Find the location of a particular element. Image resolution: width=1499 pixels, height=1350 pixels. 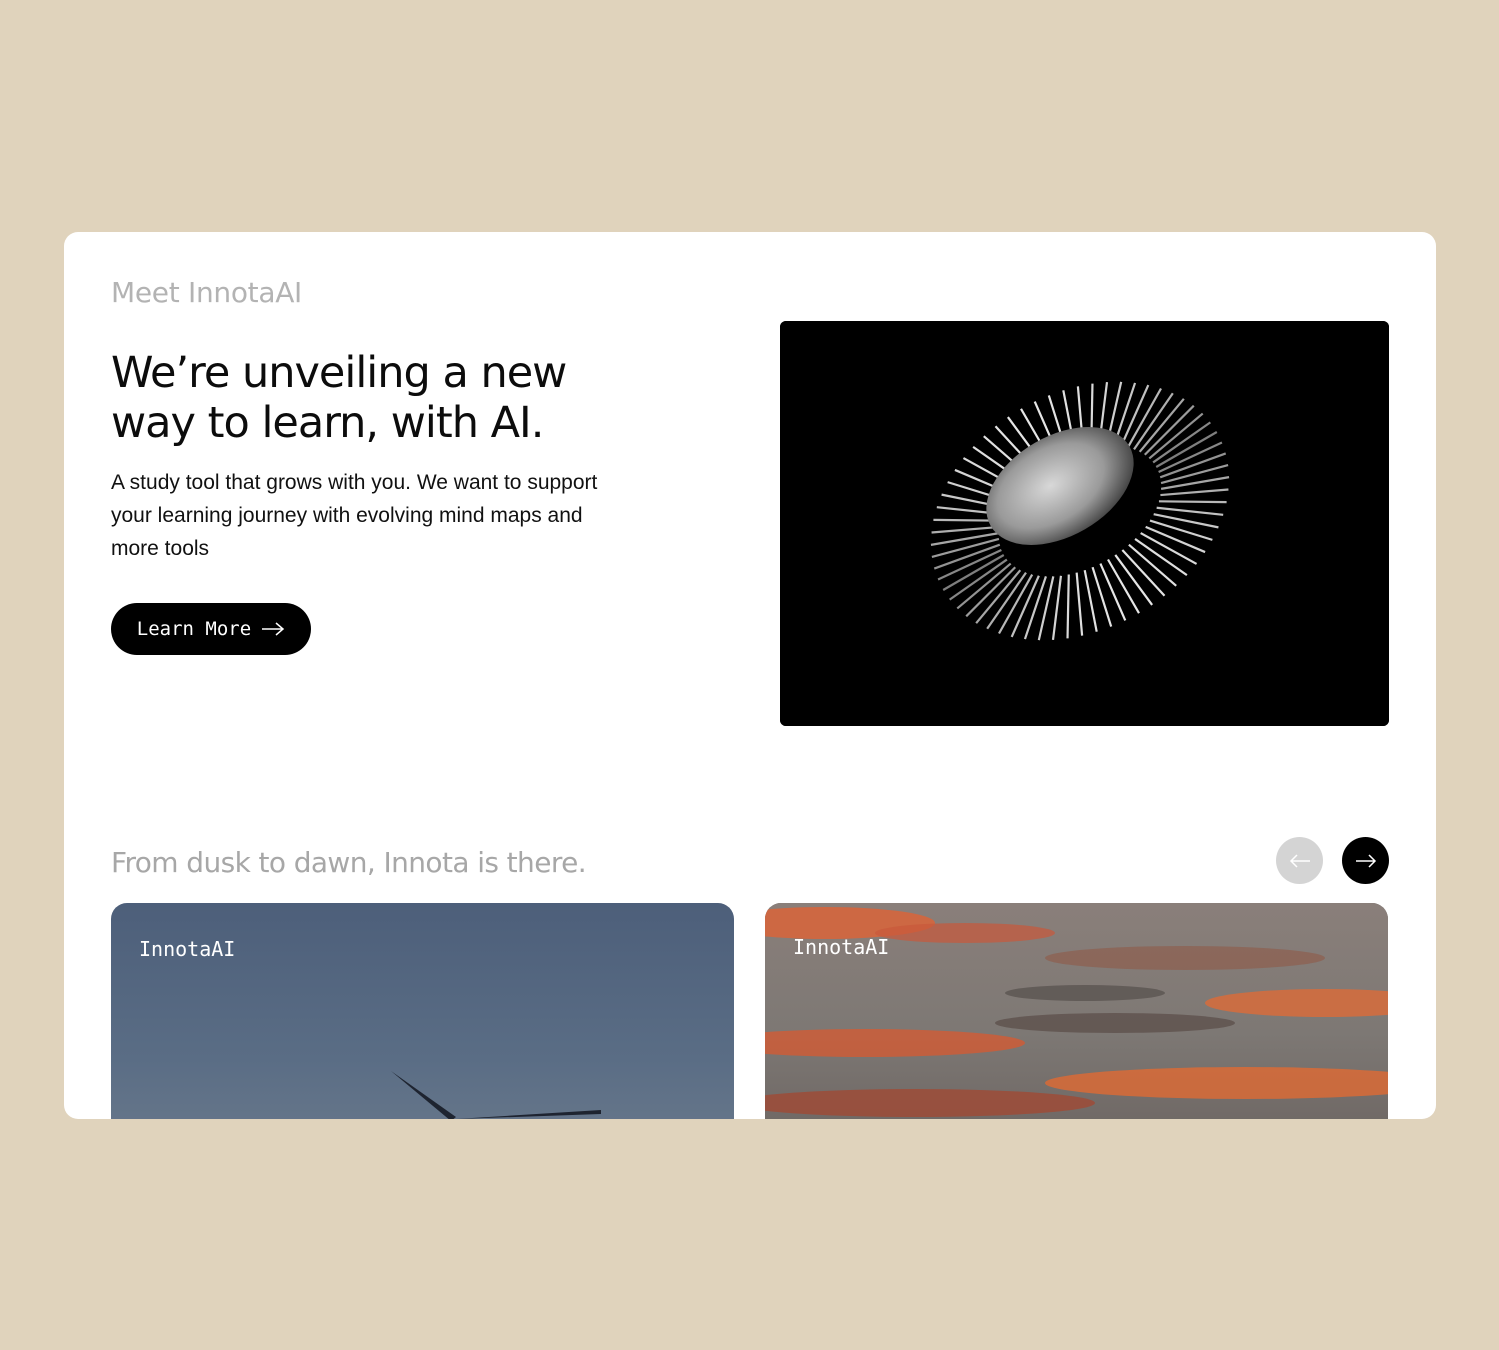

learn-more-button: Learn More is located at coordinates (211, 629).